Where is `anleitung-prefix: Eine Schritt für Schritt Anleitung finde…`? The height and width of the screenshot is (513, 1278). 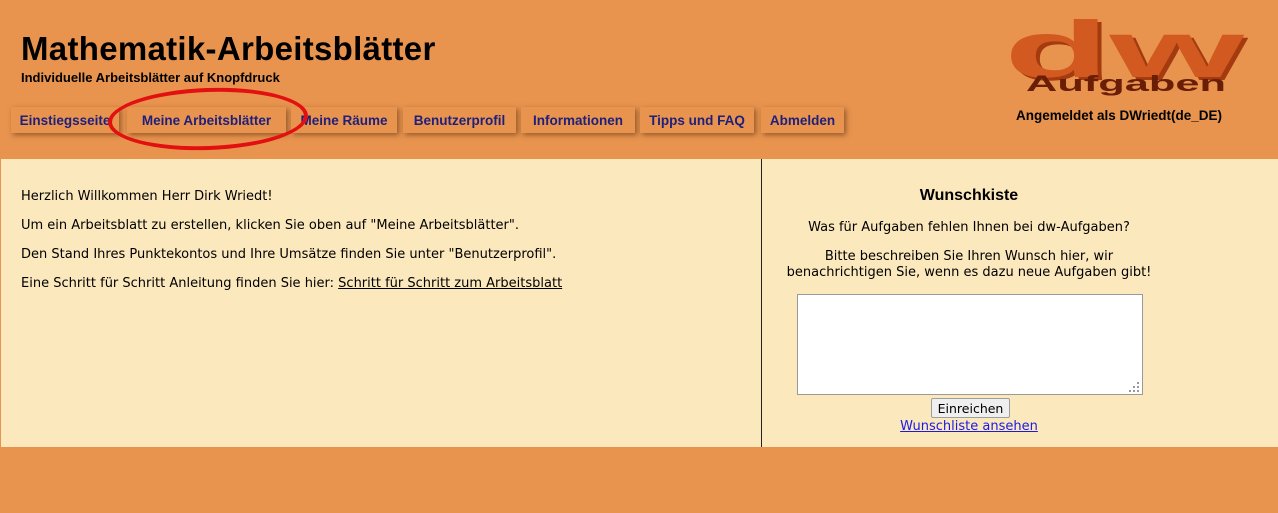
anleitung-prefix: Eine Schritt für Schritt Anleitung finde… is located at coordinates (180, 283).